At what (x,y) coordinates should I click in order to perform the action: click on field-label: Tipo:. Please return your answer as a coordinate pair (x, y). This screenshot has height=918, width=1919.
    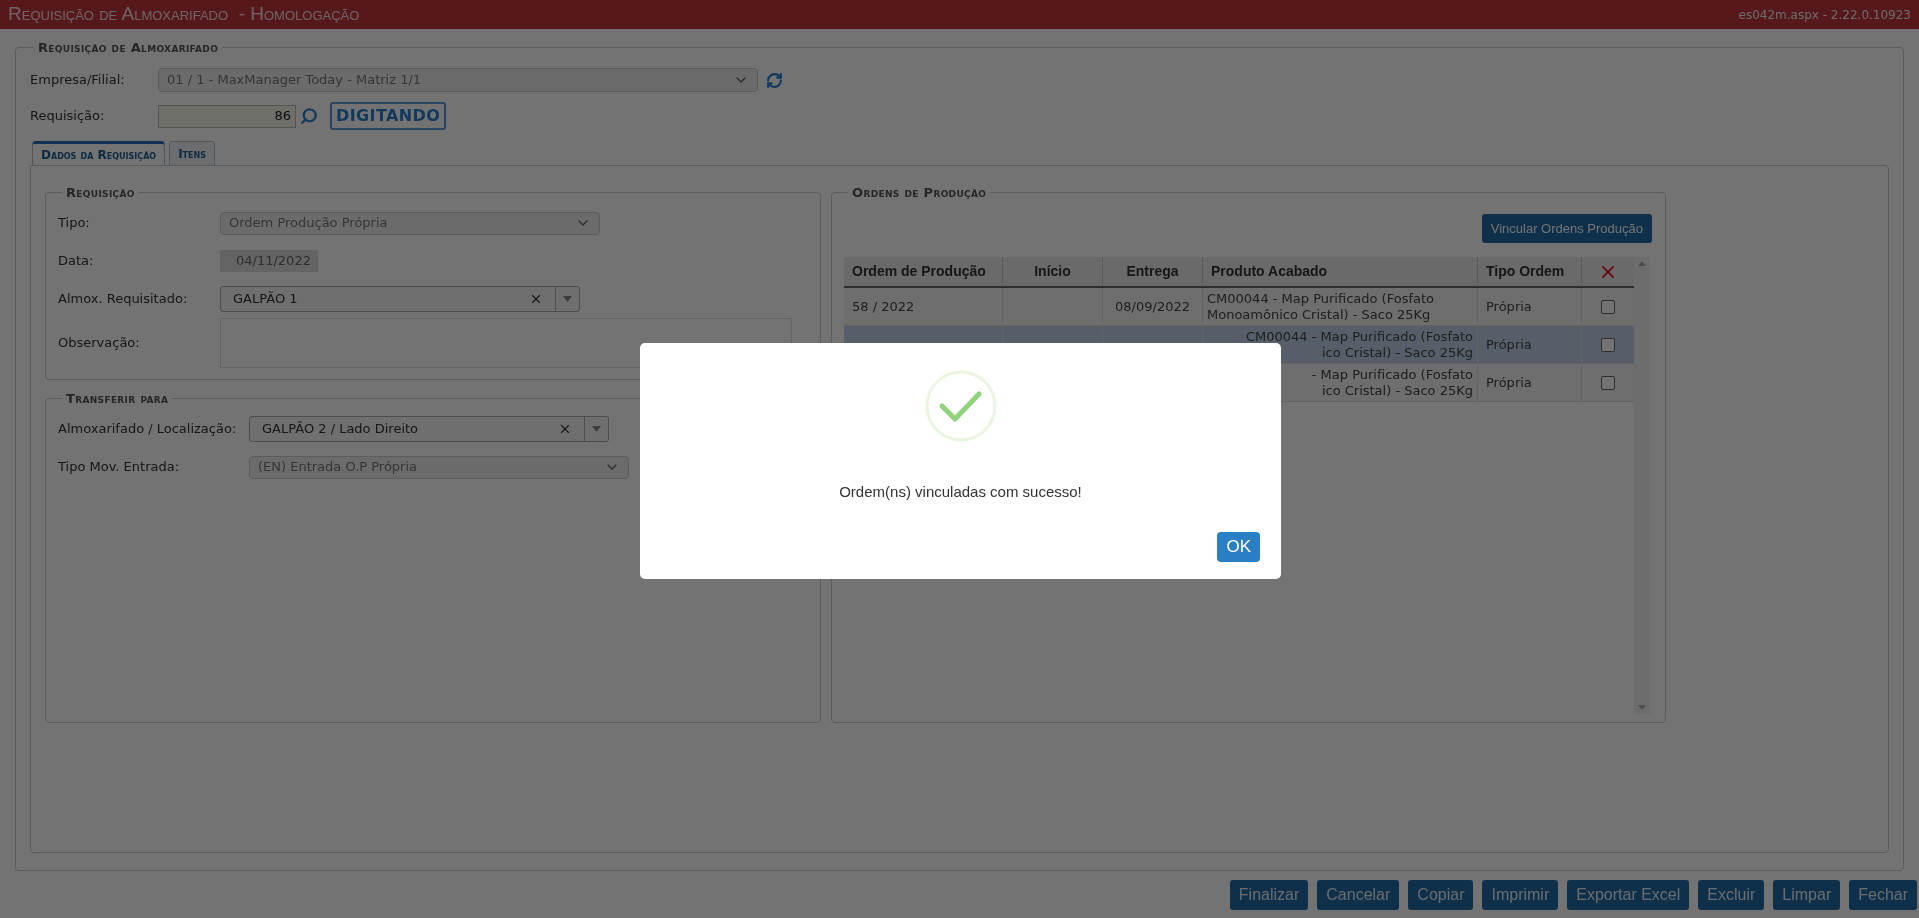
    Looking at the image, I should click on (74, 223).